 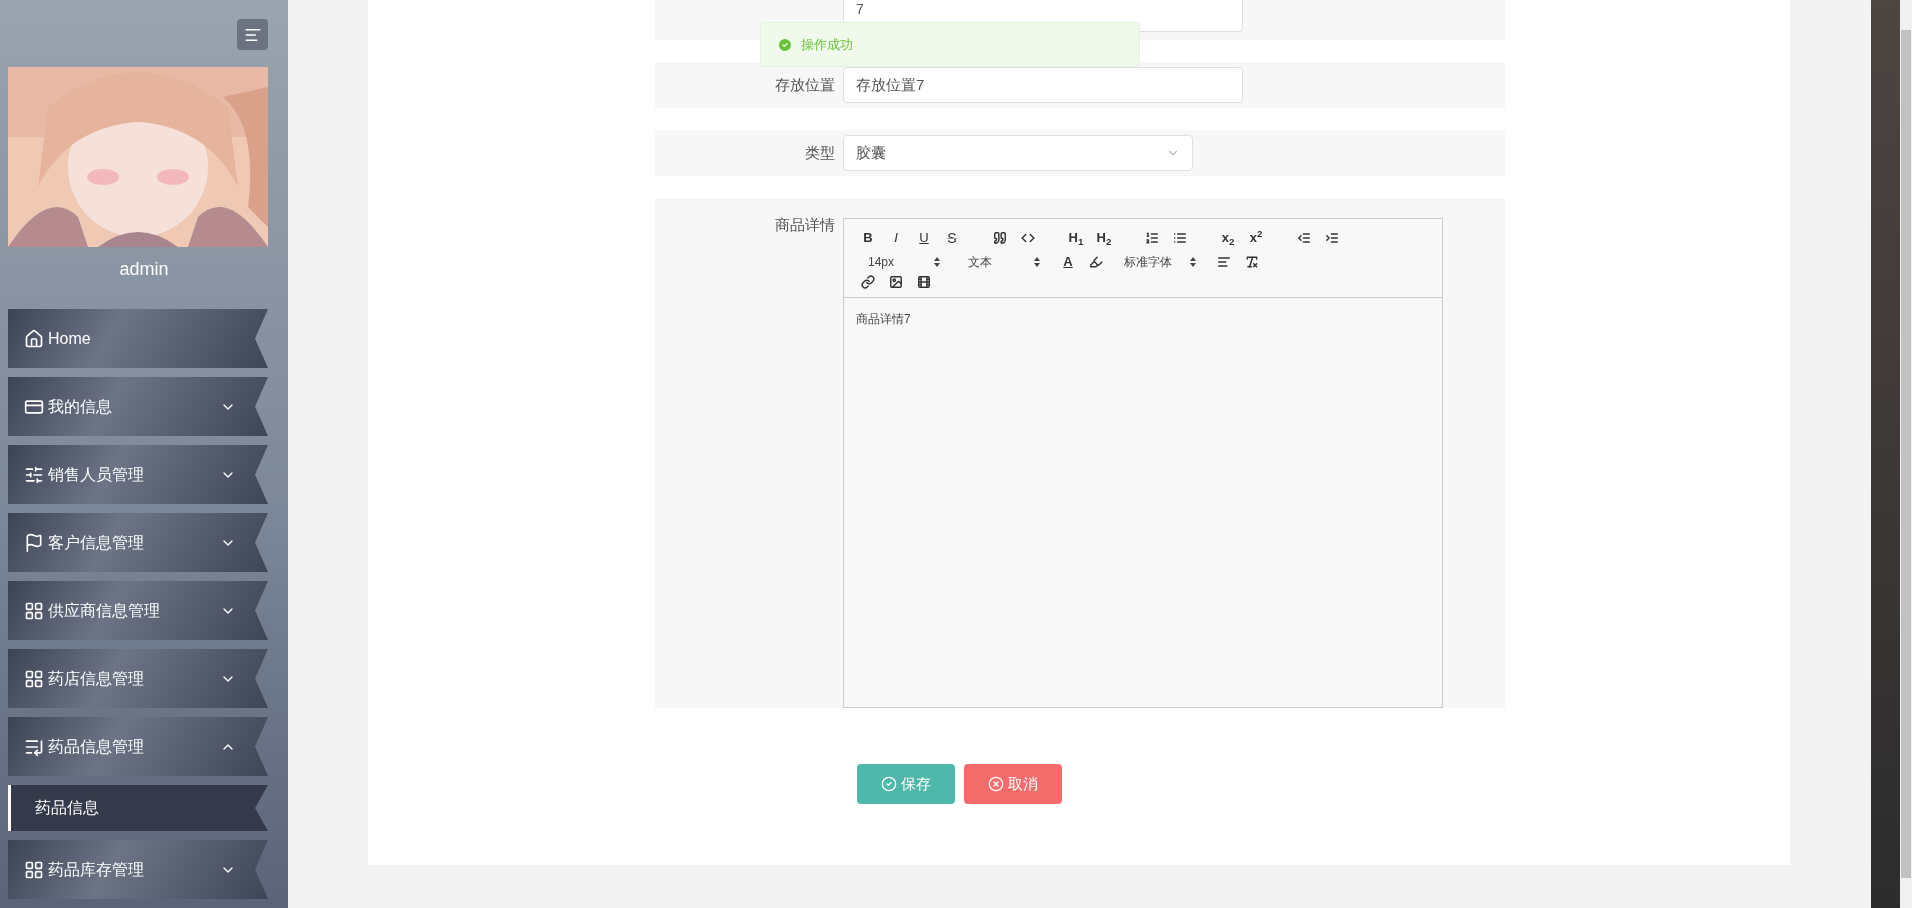 What do you see at coordinates (1906, 454) in the screenshot?
I see `scrollbar-thumb` at bounding box center [1906, 454].